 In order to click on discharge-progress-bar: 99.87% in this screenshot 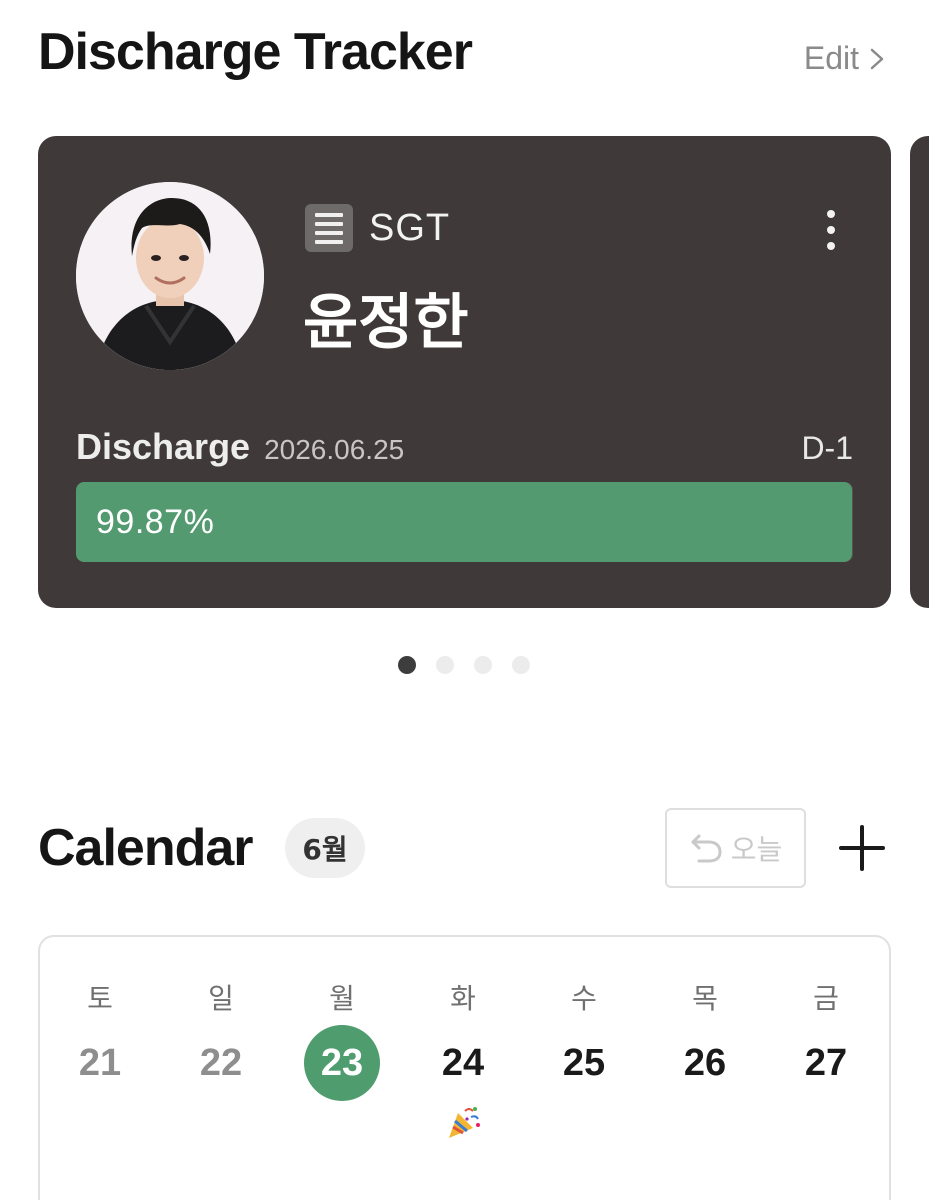, I will do `click(464, 522)`.